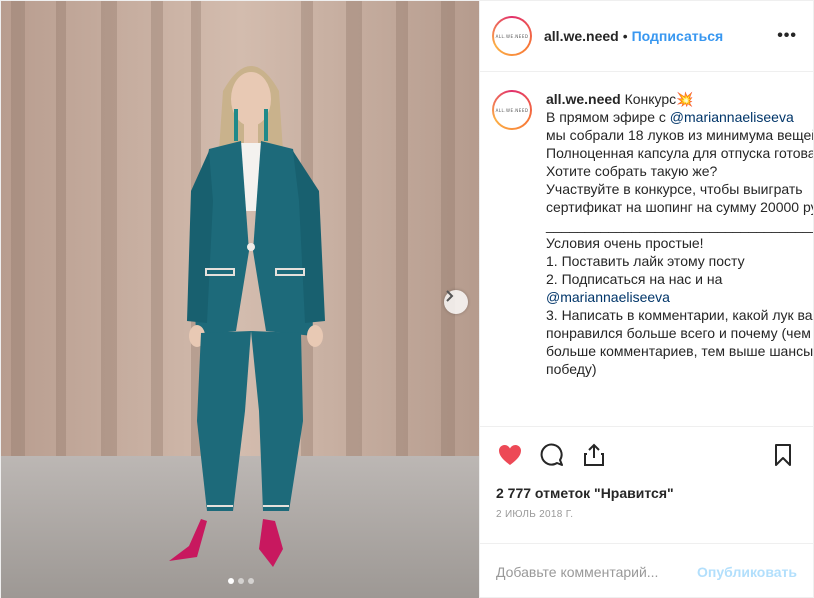 Image resolution: width=814 pixels, height=598 pixels. What do you see at coordinates (625, 243) in the screenshot?
I see `caption-line: Условия очень простые!` at bounding box center [625, 243].